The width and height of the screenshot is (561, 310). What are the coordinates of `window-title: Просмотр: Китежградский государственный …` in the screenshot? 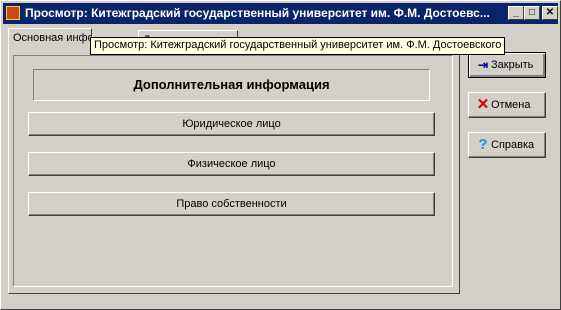 It's located at (257, 13).